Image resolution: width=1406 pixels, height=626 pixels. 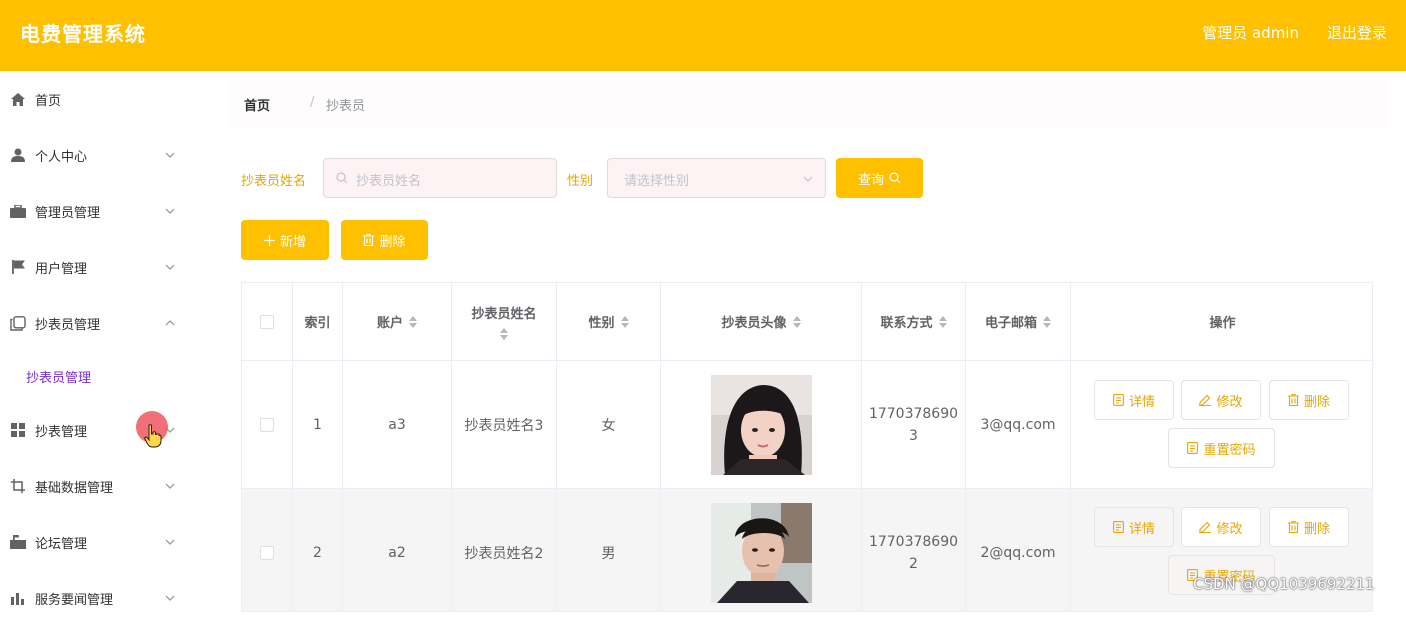 What do you see at coordinates (1018, 322) in the screenshot?
I see `column-header-email: 电子邮箱` at bounding box center [1018, 322].